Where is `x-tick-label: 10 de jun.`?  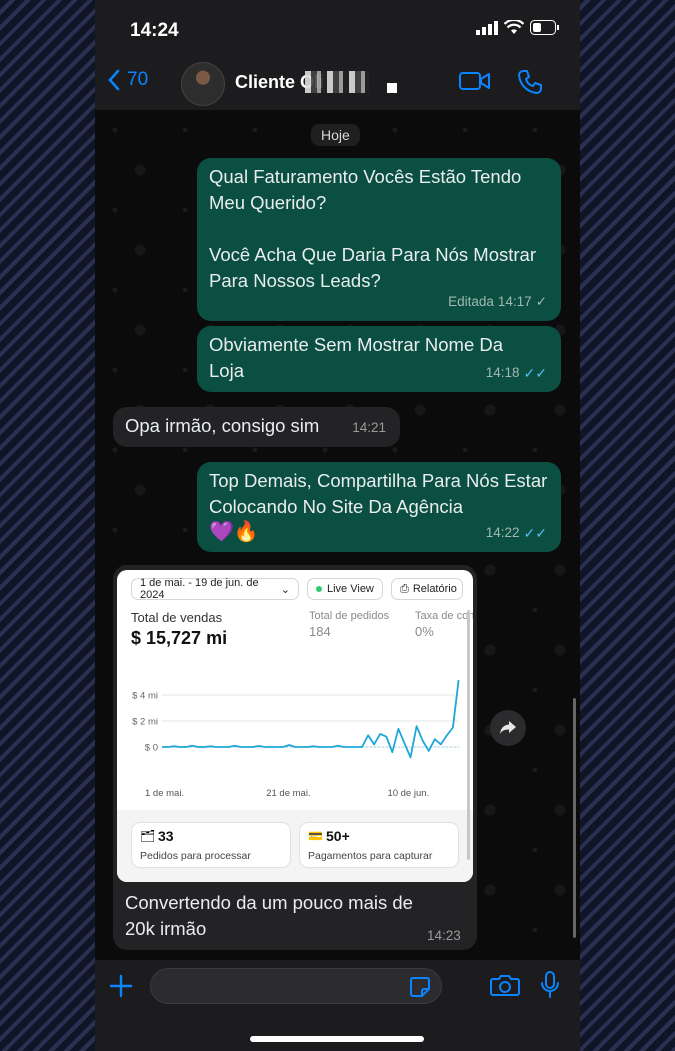 x-tick-label: 10 de jun. is located at coordinates (408, 793).